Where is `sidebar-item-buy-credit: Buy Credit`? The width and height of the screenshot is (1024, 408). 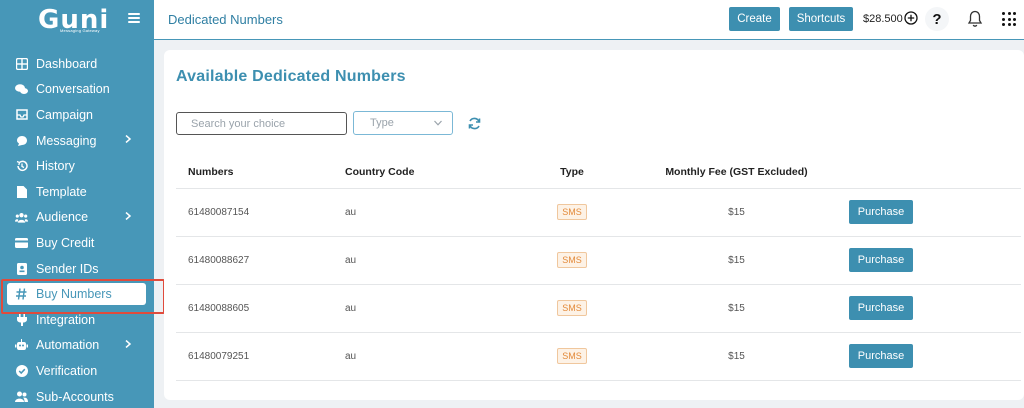
sidebar-item-buy-credit: Buy Credit is located at coordinates (77, 243).